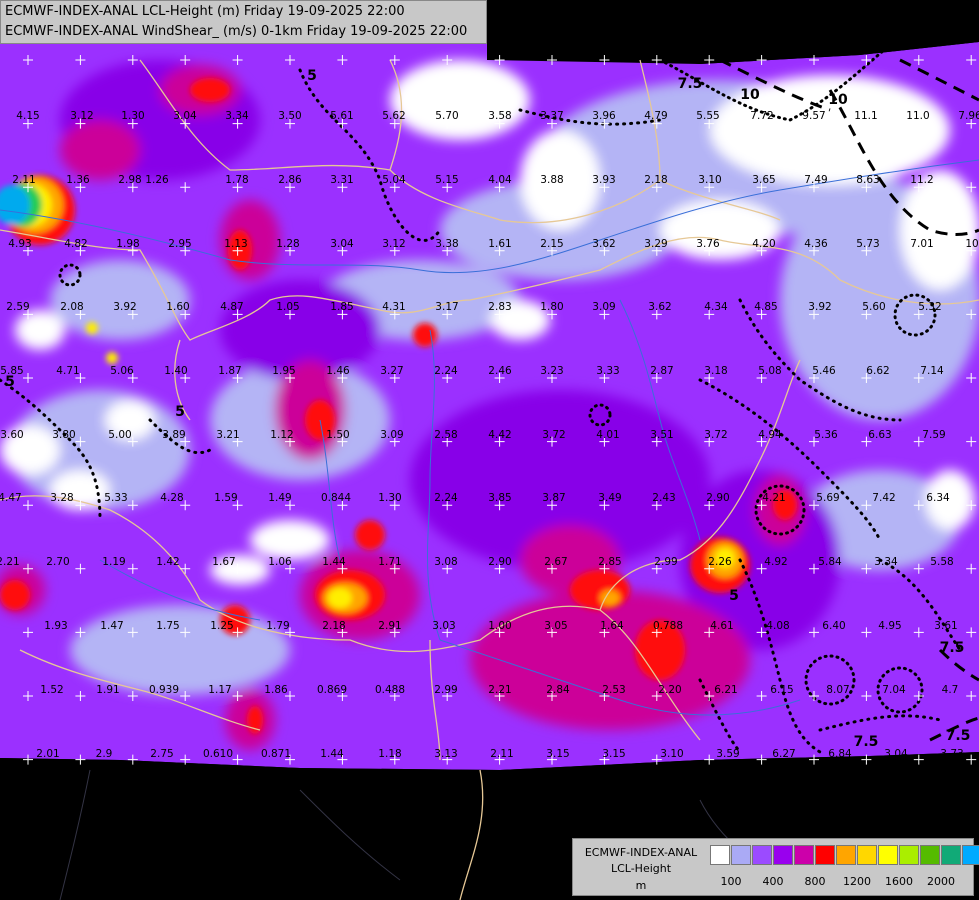  What do you see at coordinates (722, 626) in the screenshot?
I see `windshear-value: 4.61` at bounding box center [722, 626].